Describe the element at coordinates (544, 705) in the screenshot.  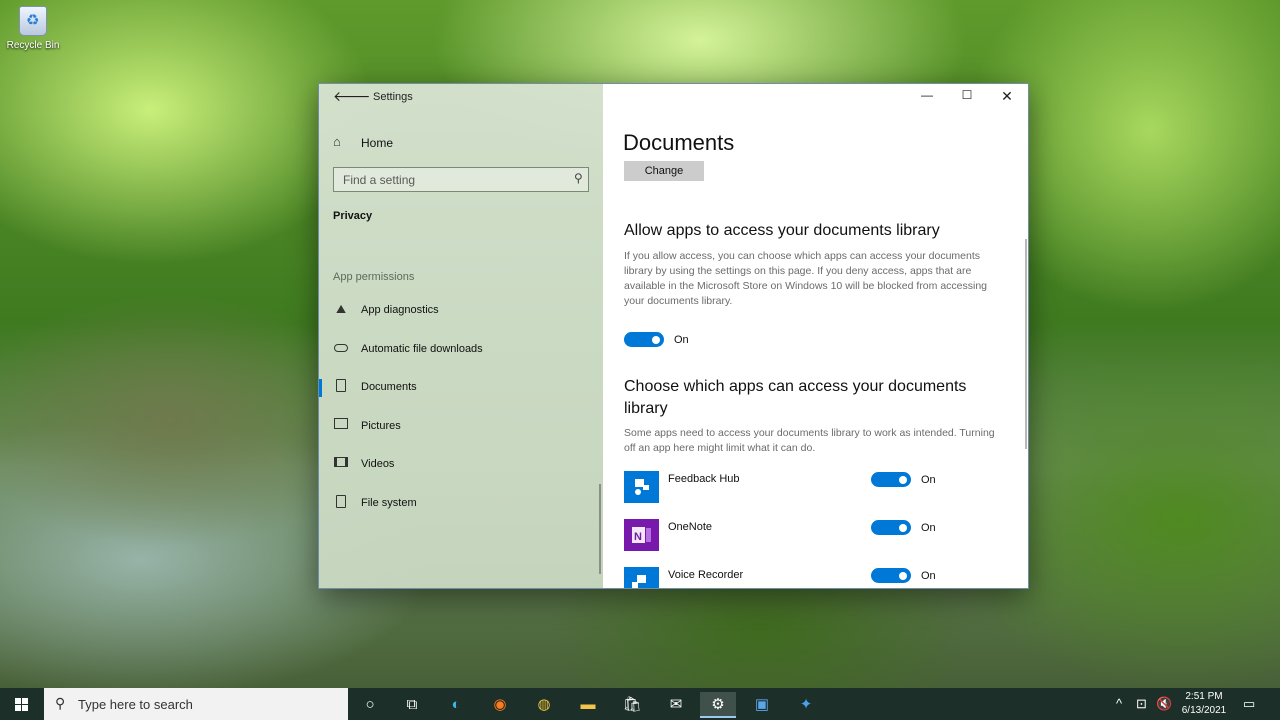
I see `chrome-icon: ◍` at that location.